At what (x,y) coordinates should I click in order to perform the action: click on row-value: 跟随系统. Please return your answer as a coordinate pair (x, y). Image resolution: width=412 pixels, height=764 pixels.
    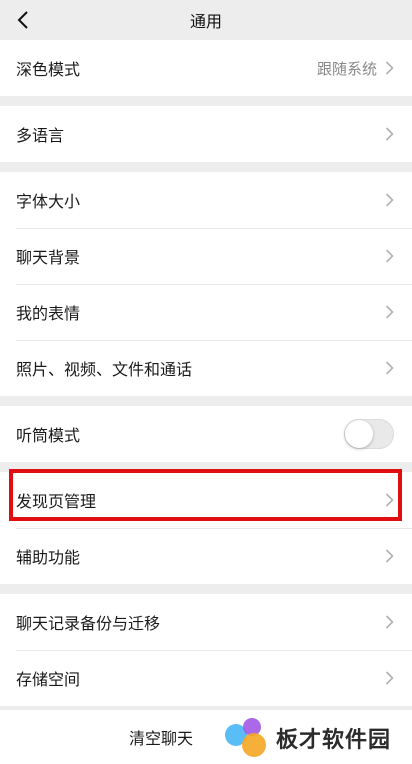
    Looking at the image, I should click on (346, 68).